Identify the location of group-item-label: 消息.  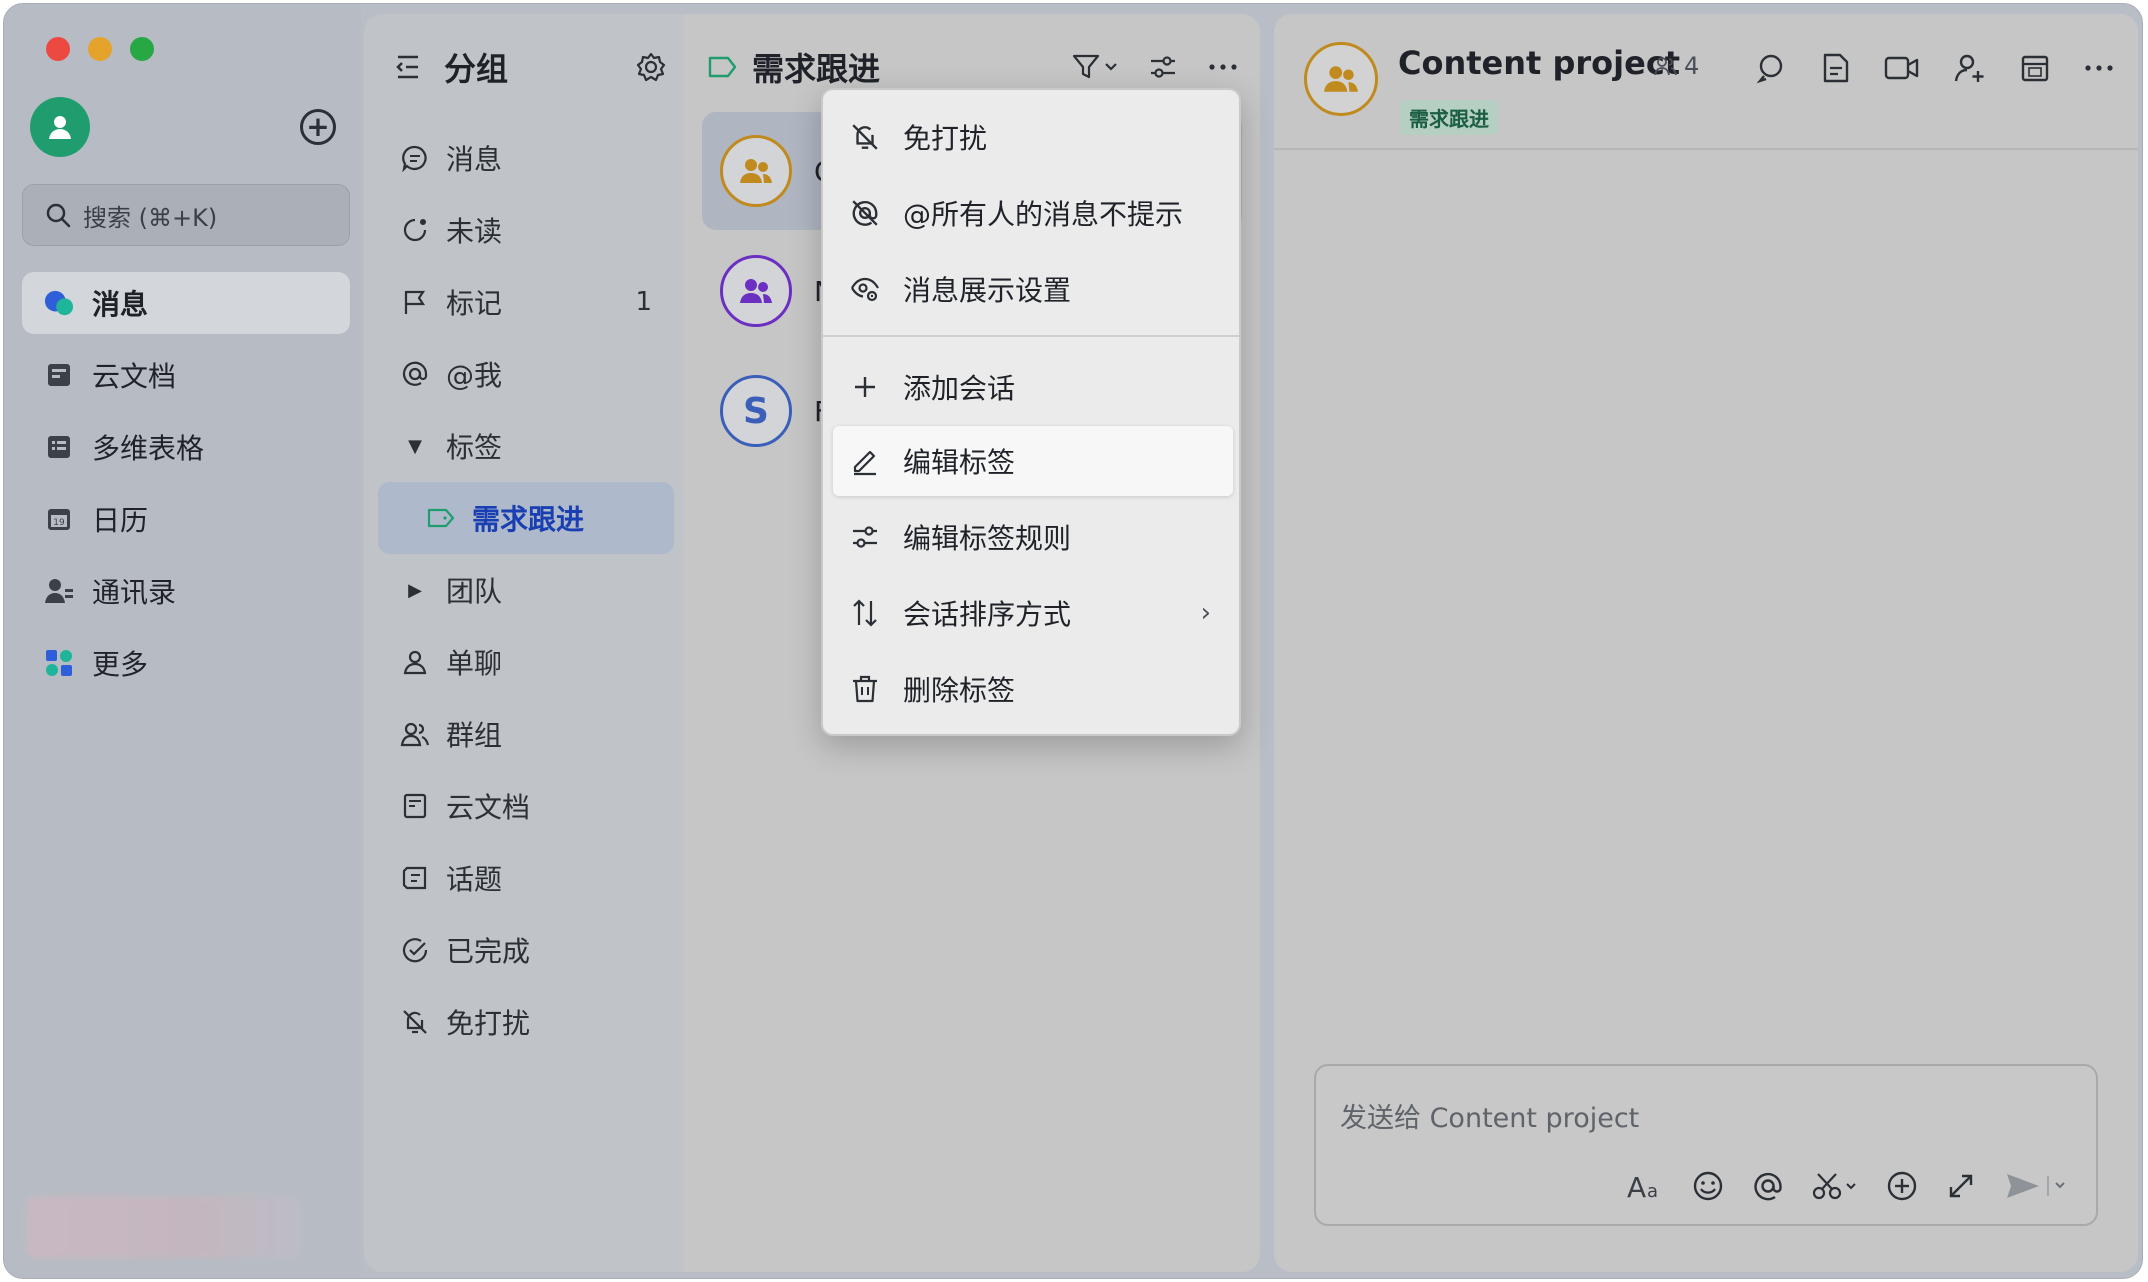
(474, 159).